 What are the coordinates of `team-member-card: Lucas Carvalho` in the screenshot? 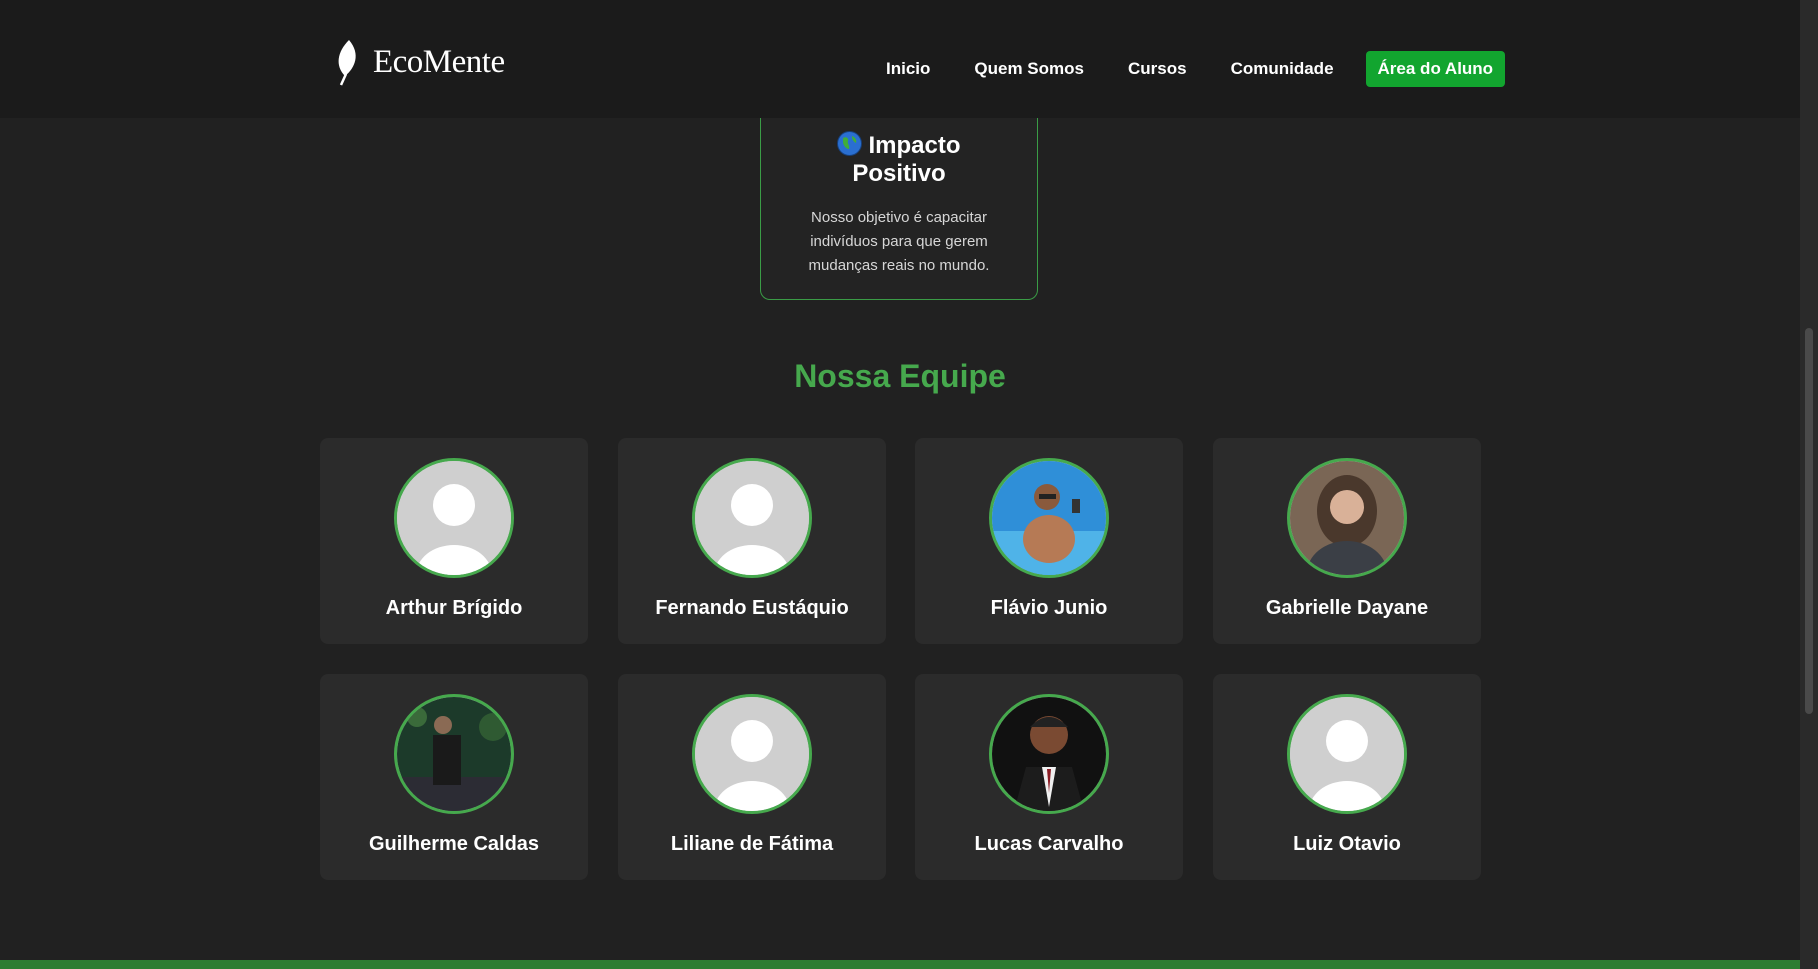 It's located at (1049, 777).